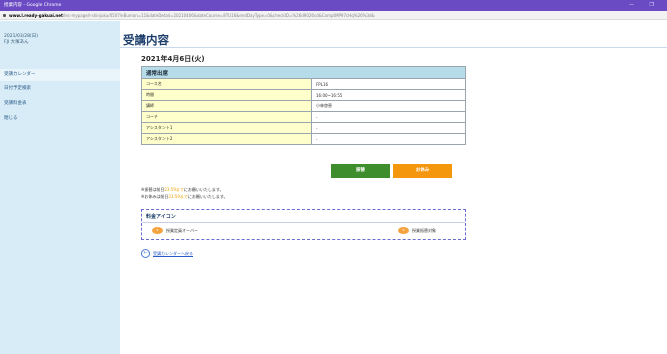 The height and width of the screenshot is (354, 667). I want to click on lesson-date: 2021年4月6日(火), so click(173, 59).